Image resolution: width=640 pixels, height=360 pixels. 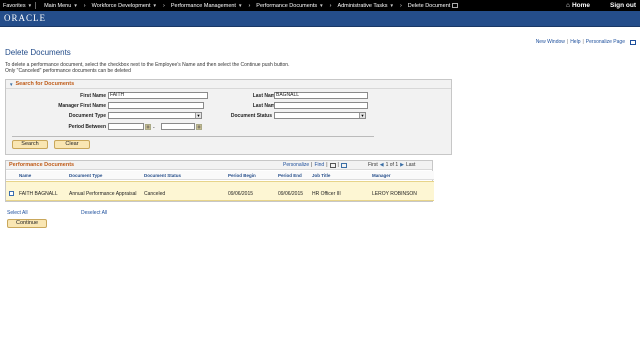 What do you see at coordinates (362, 5) in the screenshot?
I see `nav-administrative-tasks-label: Administrative Tasks` at bounding box center [362, 5].